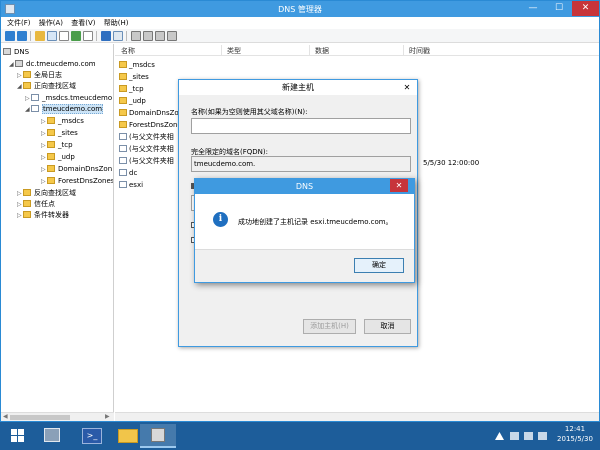 This screenshot has width=600, height=450. I want to click on server-manager-icon, so click(56, 436).